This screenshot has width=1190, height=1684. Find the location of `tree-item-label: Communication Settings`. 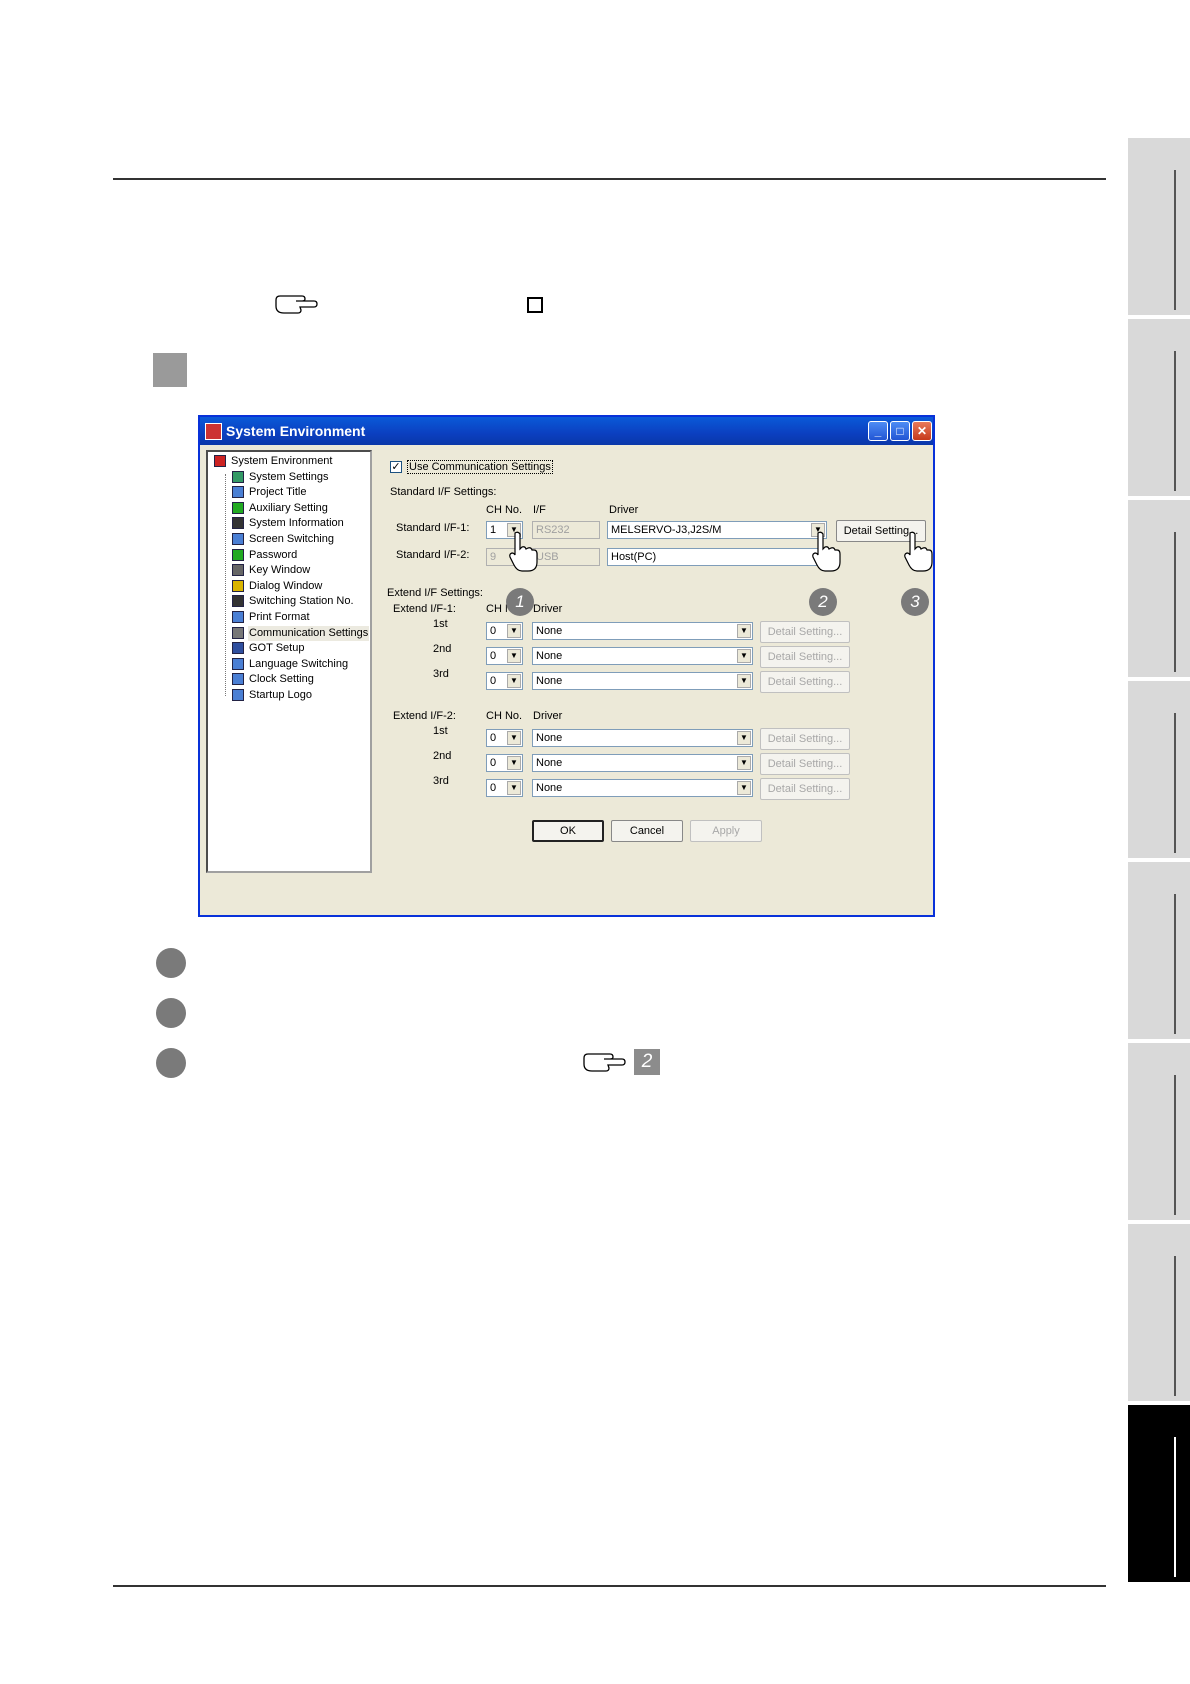

tree-item-label: Communication Settings is located at coordinates (309, 633).